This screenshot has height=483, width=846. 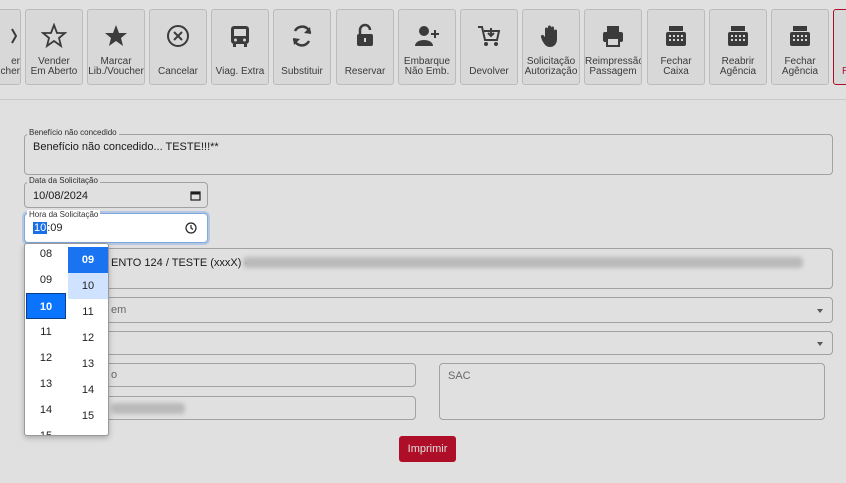 I want to click on minute-option: 12, so click(x=88, y=338).